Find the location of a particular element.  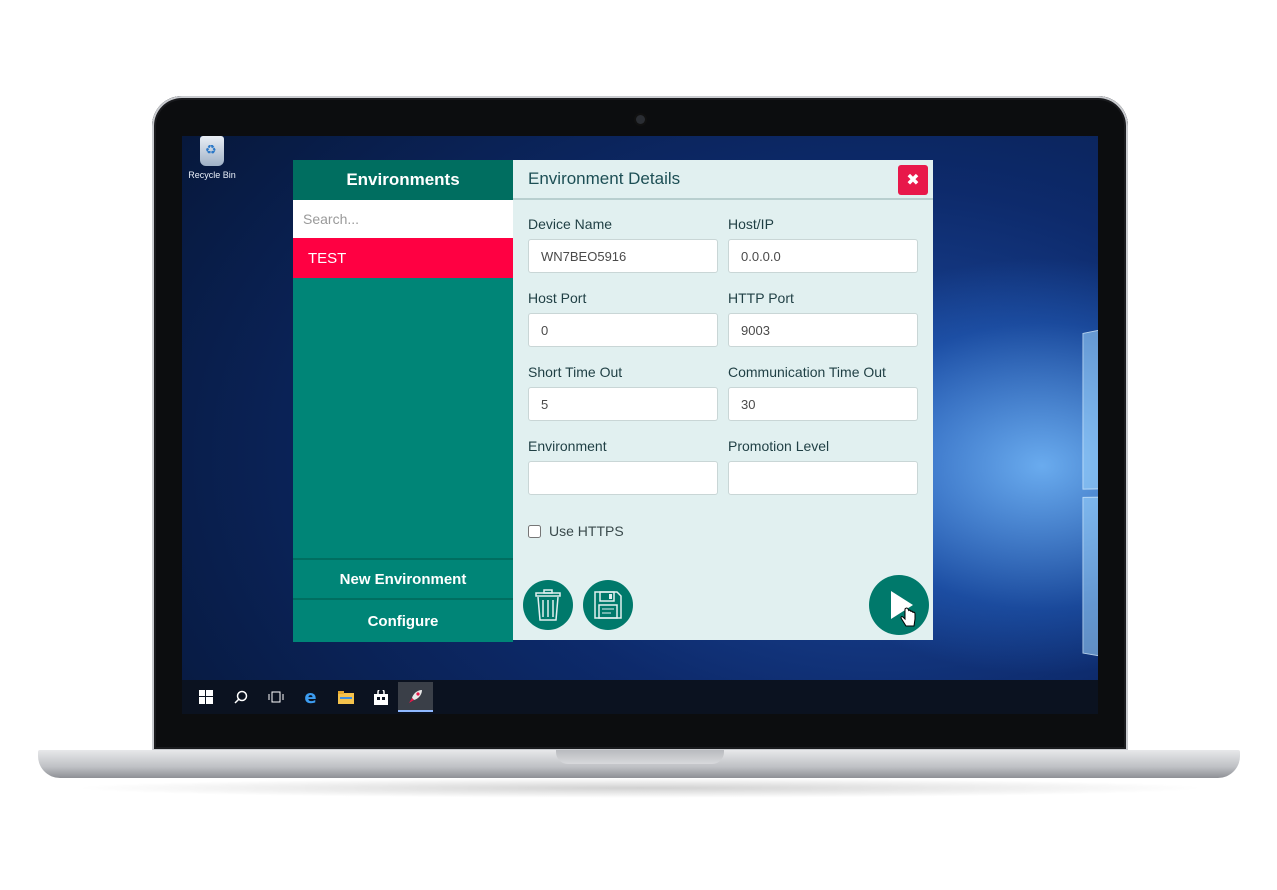

use-https-label: Use HTTPS is located at coordinates (586, 531).